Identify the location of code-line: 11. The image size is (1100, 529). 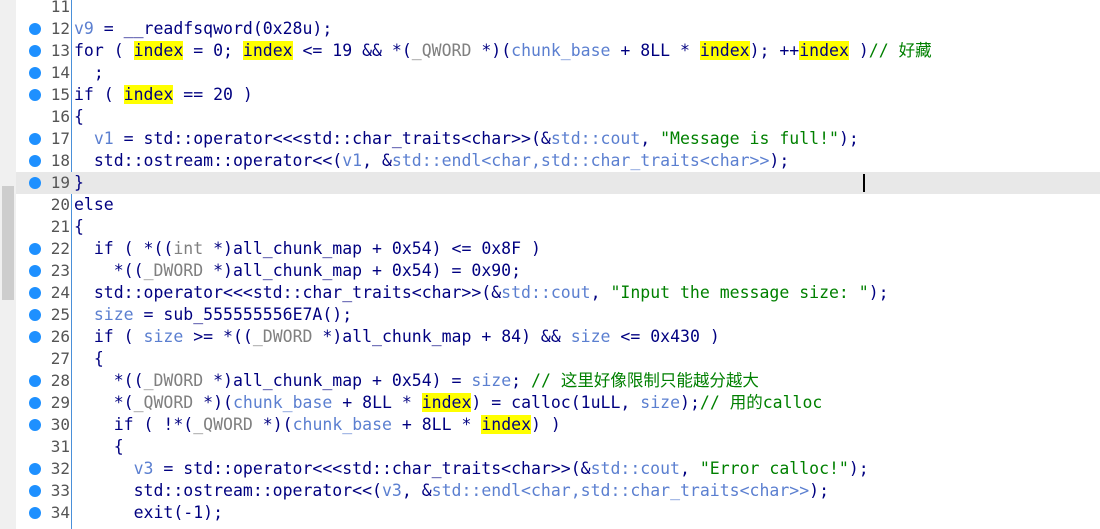
(558, 9).